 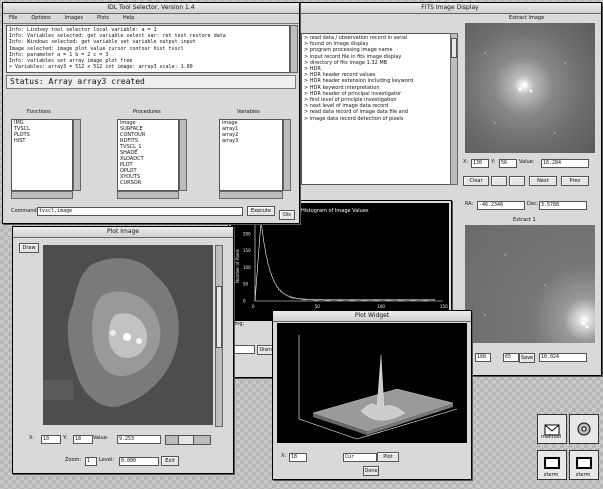 What do you see at coordinates (251, 155) in the screenshot?
I see `variables-list: image array1 array2 array3` at bounding box center [251, 155].